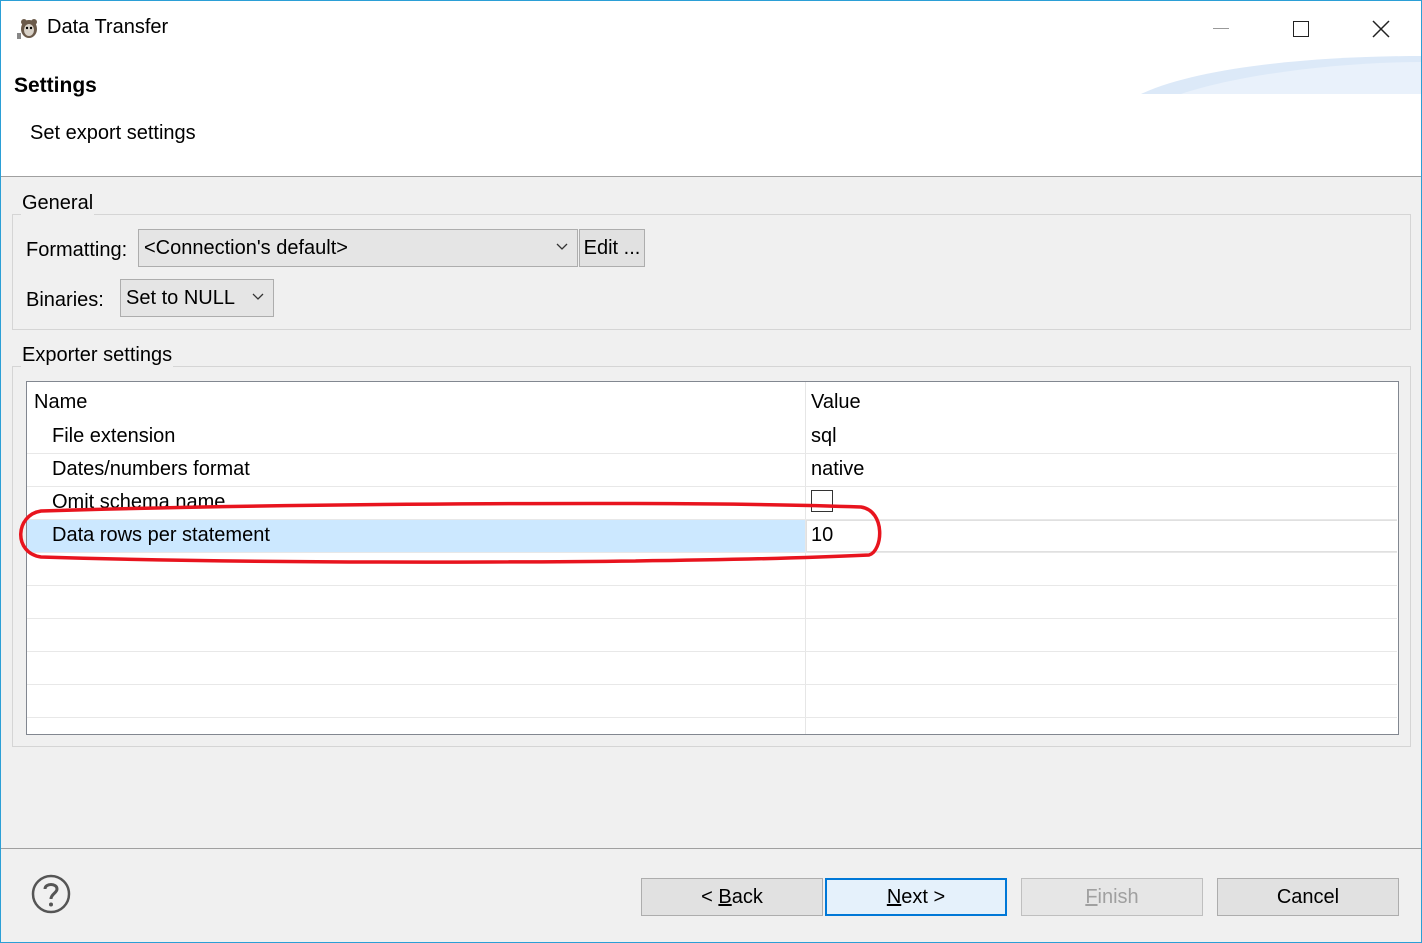 The width and height of the screenshot is (1422, 943). I want to click on minimize-icon, so click(1221, 28).